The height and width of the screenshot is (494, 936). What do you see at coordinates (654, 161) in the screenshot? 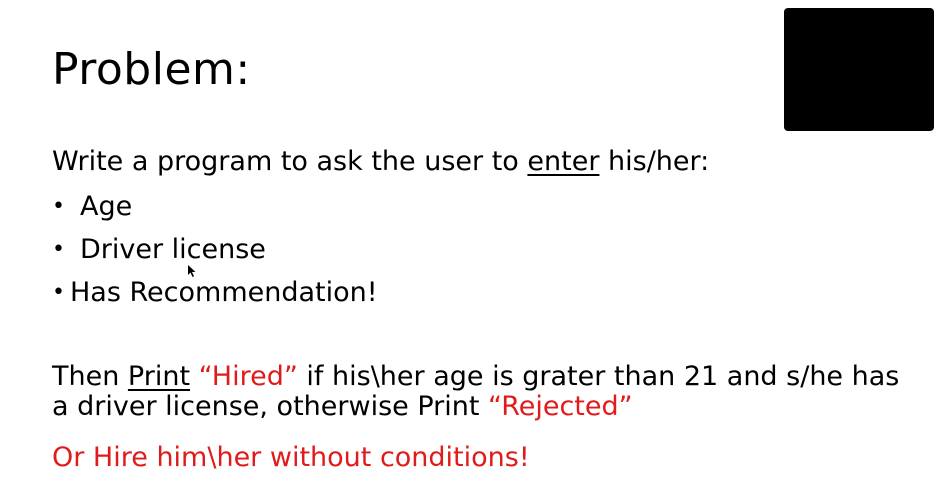
I see `intro-text-after: his/her:` at bounding box center [654, 161].